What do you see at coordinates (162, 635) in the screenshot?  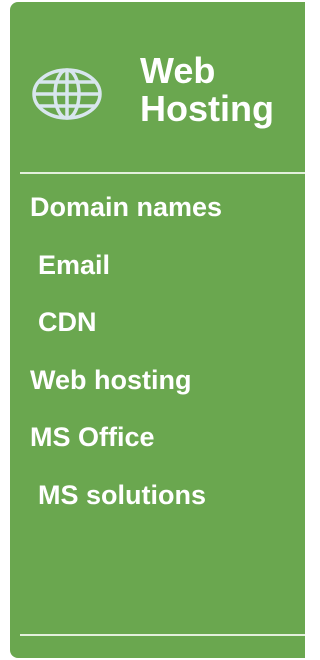 I see `footer-divider` at bounding box center [162, 635].